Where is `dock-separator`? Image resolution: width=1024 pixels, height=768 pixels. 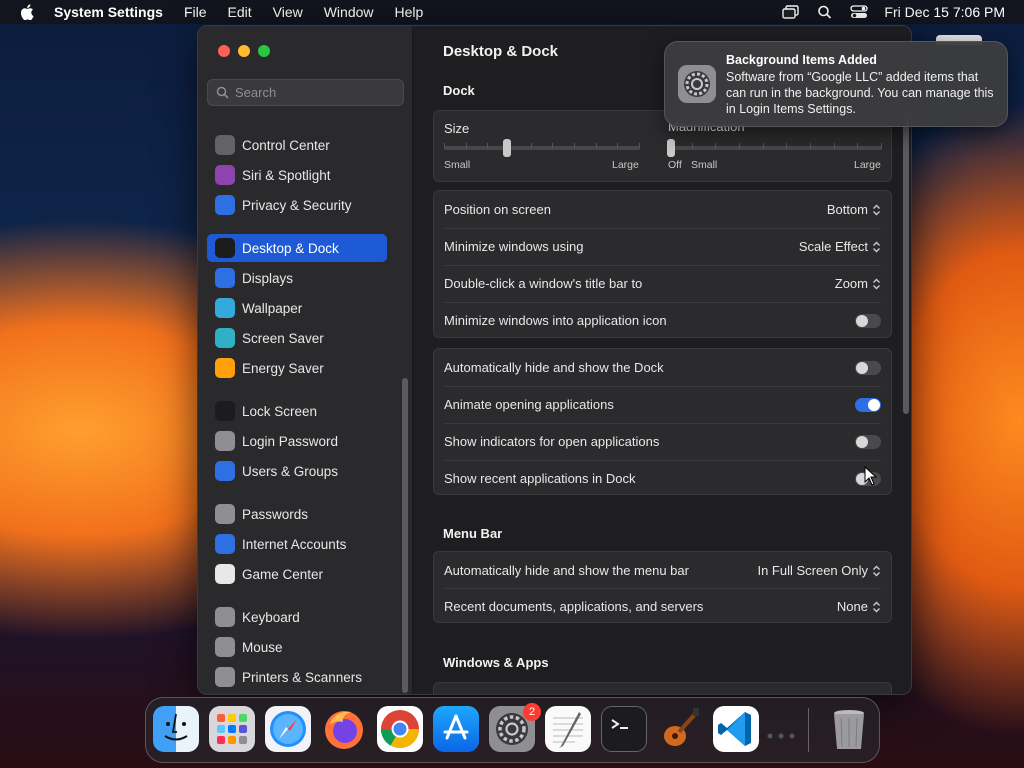 dock-separator is located at coordinates (808, 730).